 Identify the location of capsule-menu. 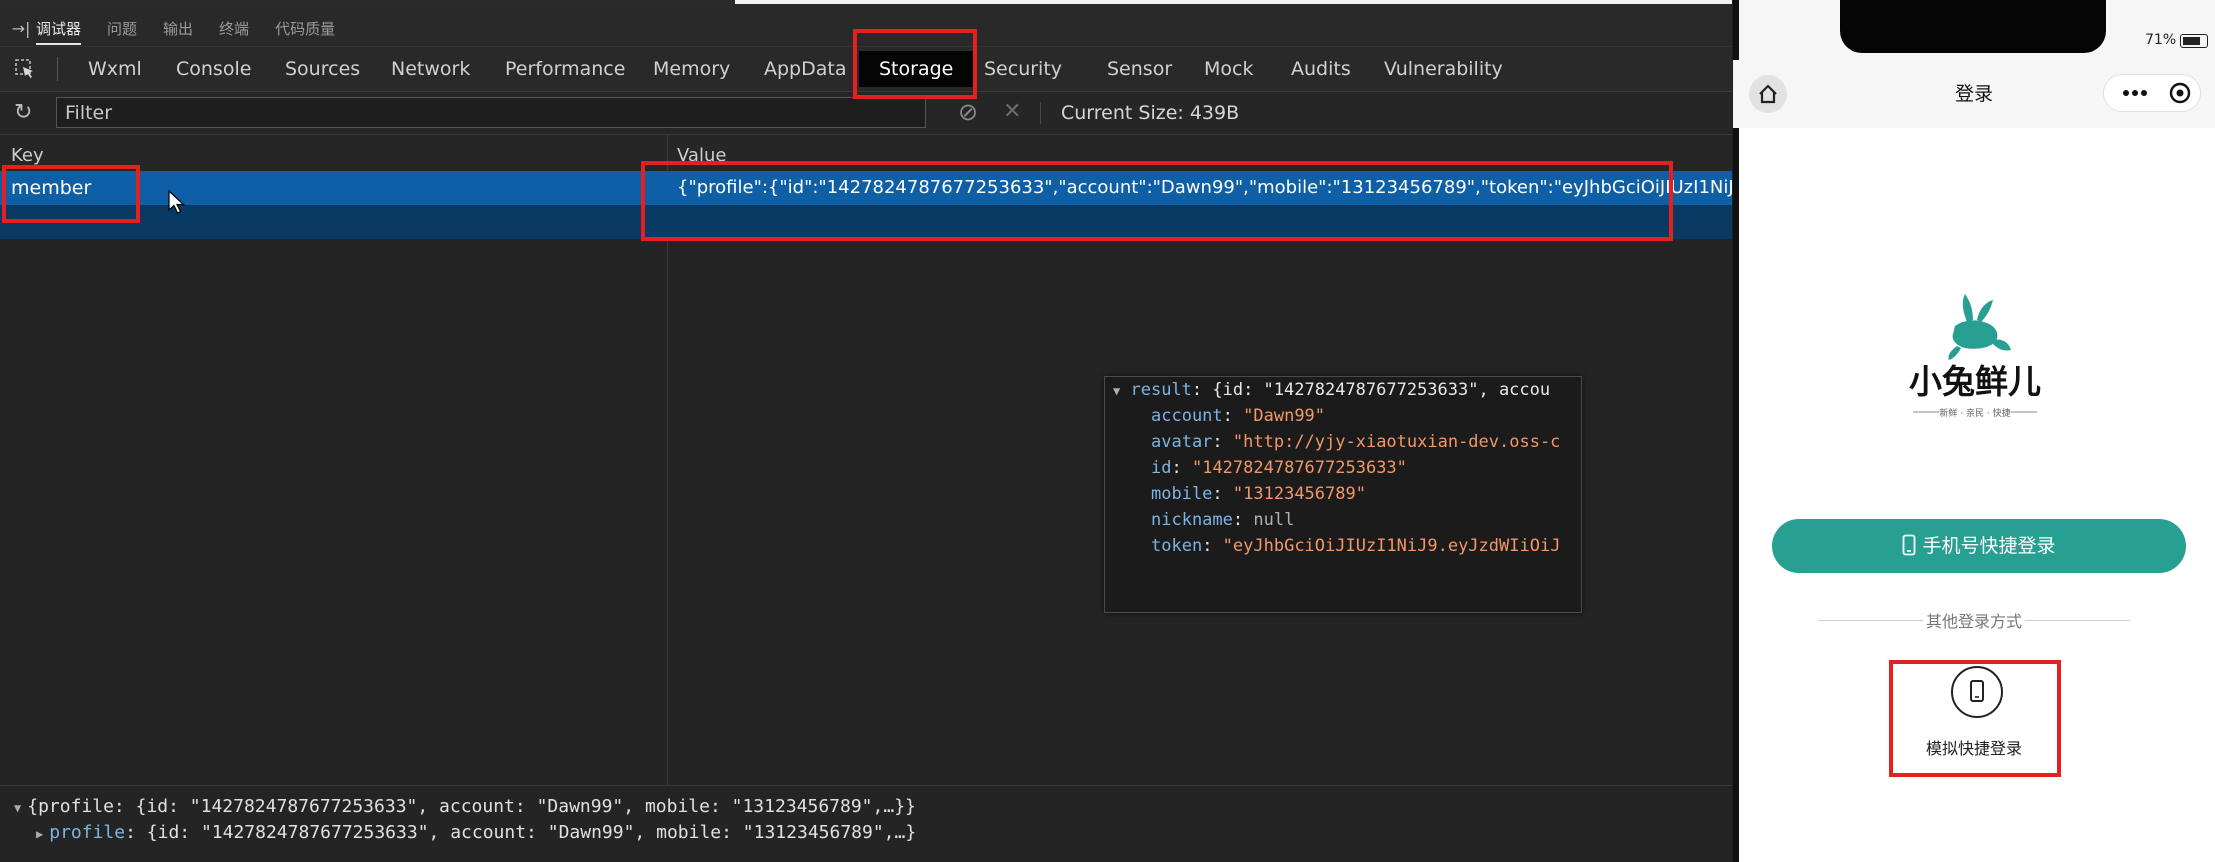
(2152, 93).